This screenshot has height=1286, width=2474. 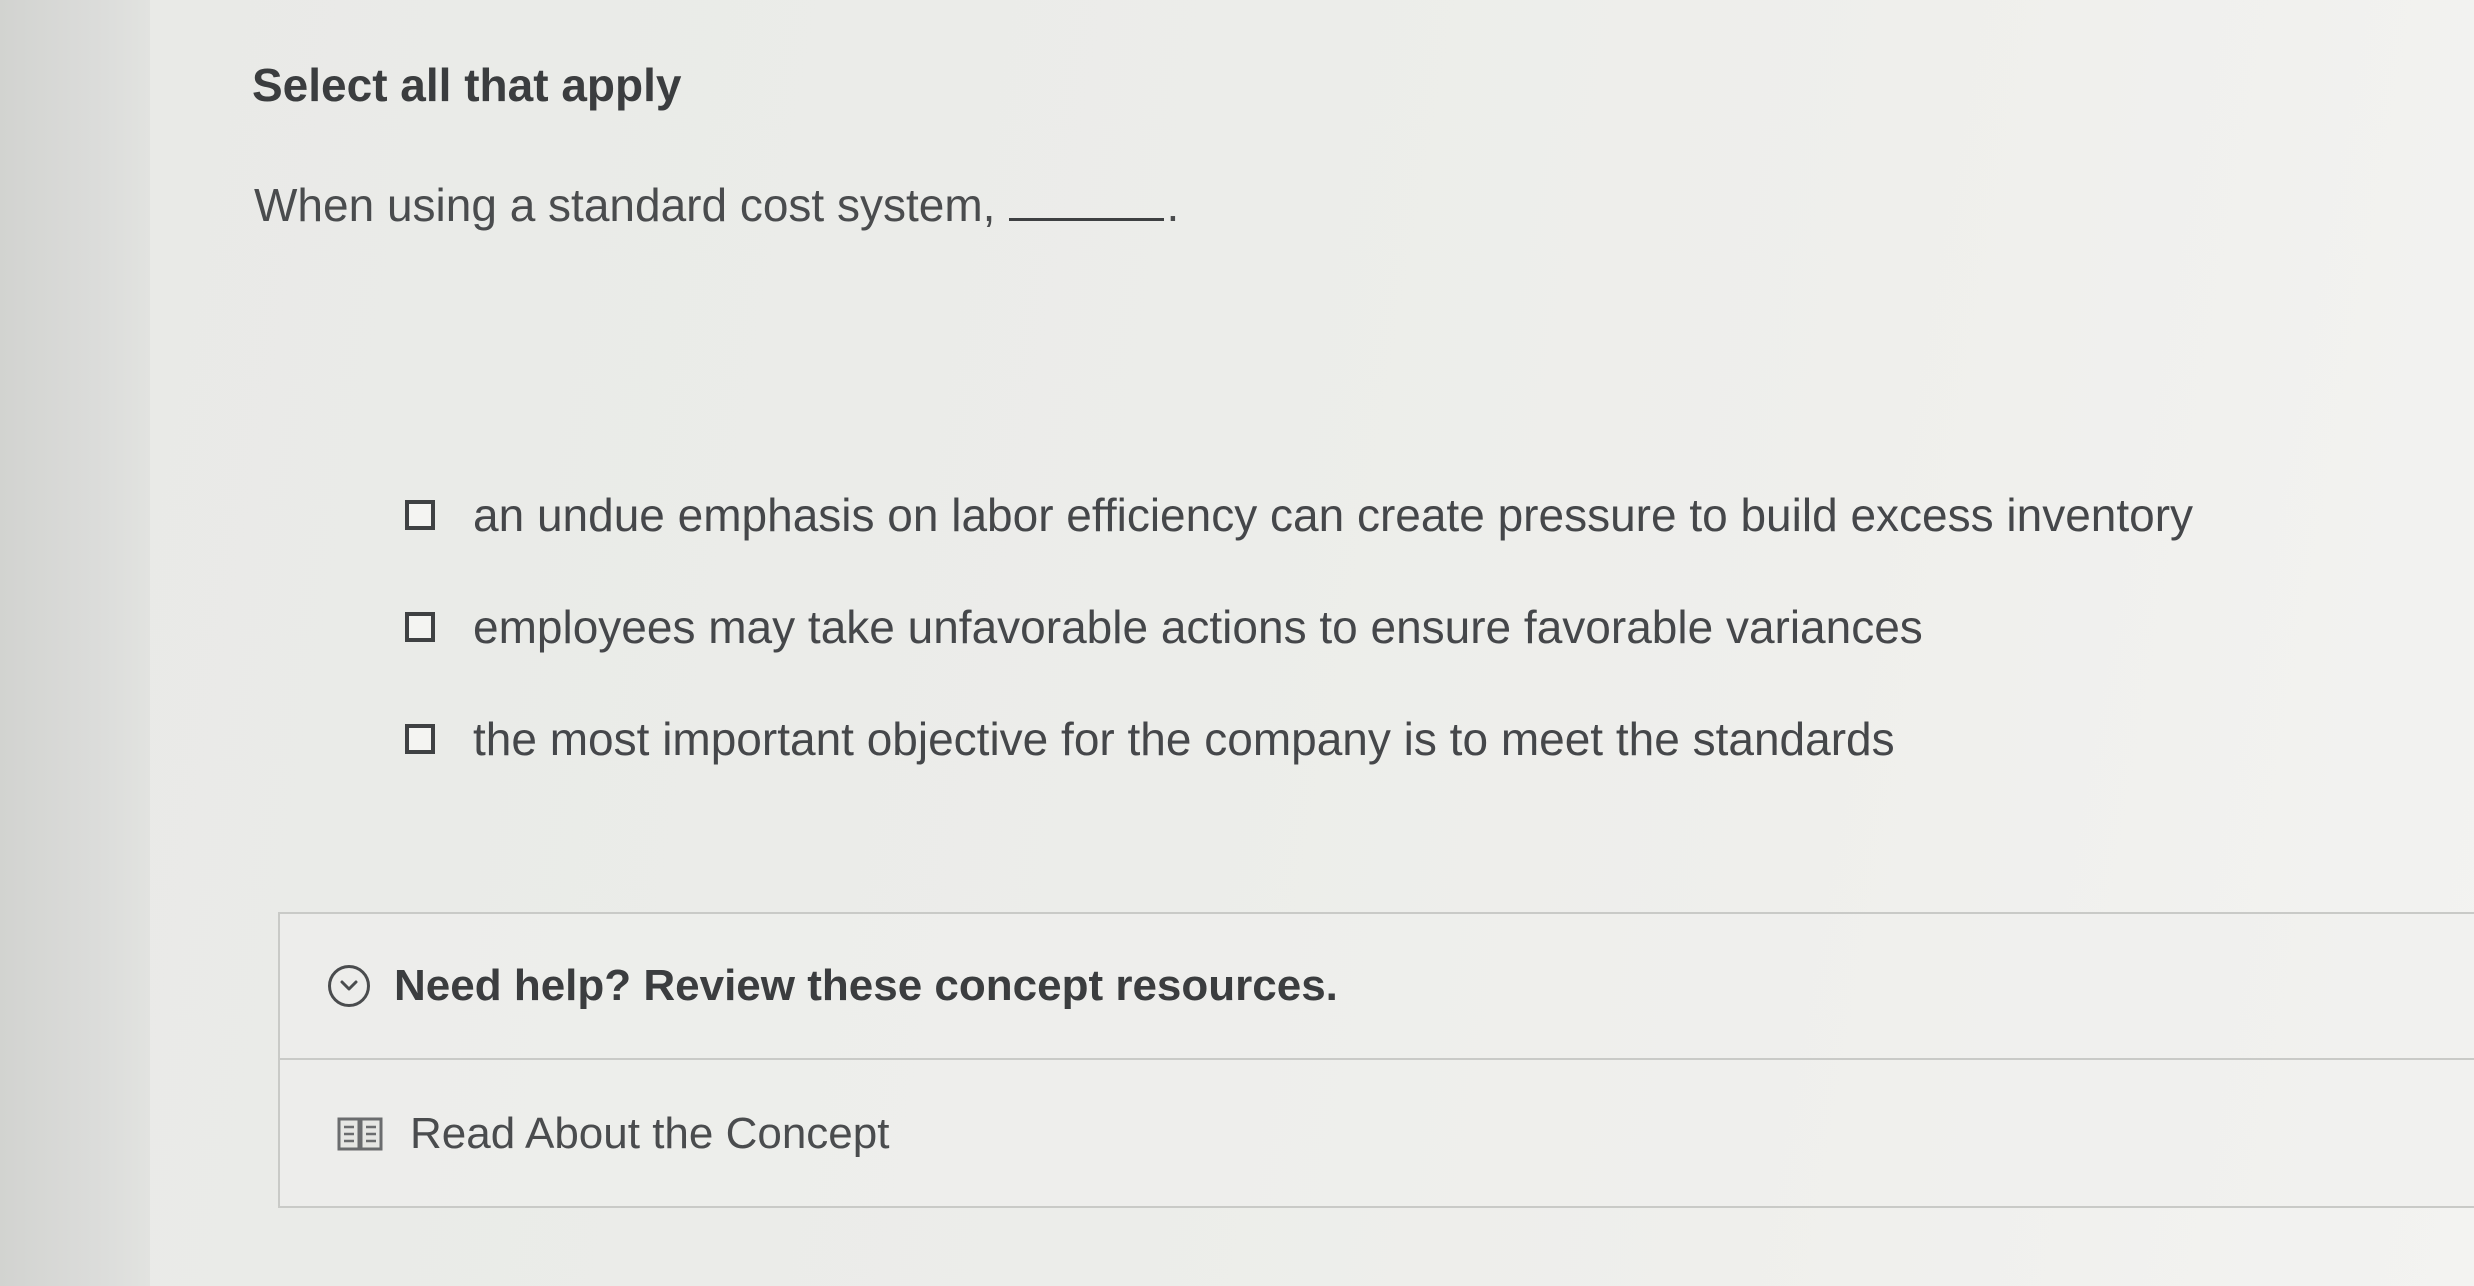 What do you see at coordinates (1173, 205) in the screenshot?
I see `question-stem-end: .` at bounding box center [1173, 205].